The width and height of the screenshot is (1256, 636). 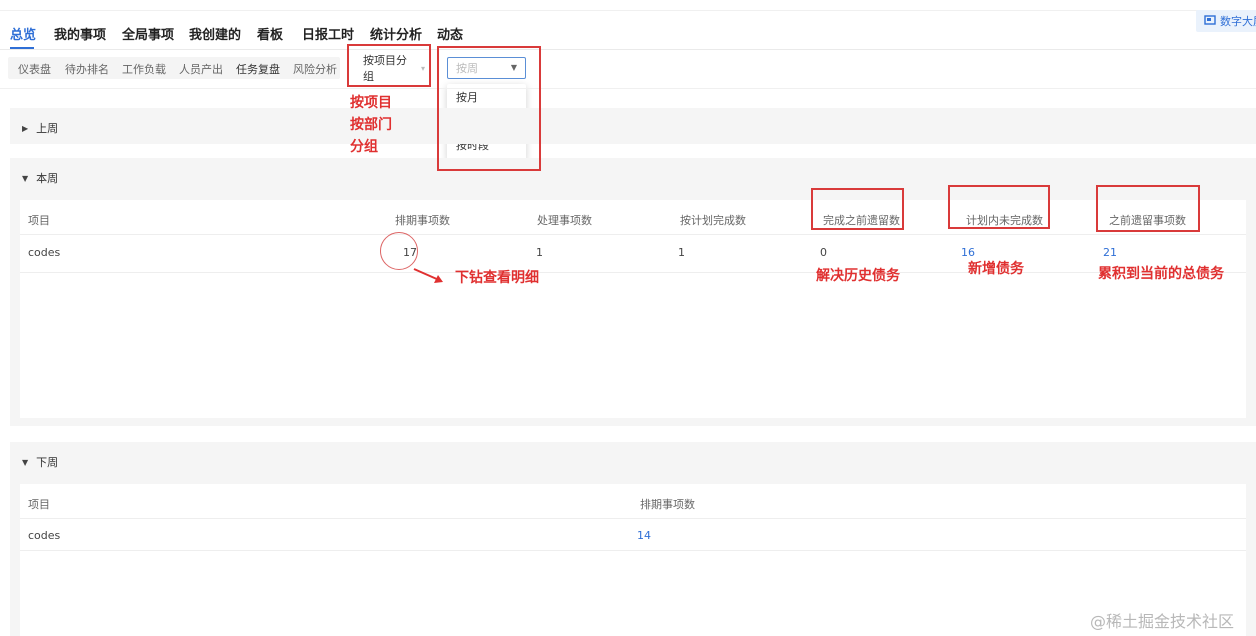 What do you see at coordinates (1162, 621) in the screenshot?
I see `watermark: @稀土掘金技术社区` at bounding box center [1162, 621].